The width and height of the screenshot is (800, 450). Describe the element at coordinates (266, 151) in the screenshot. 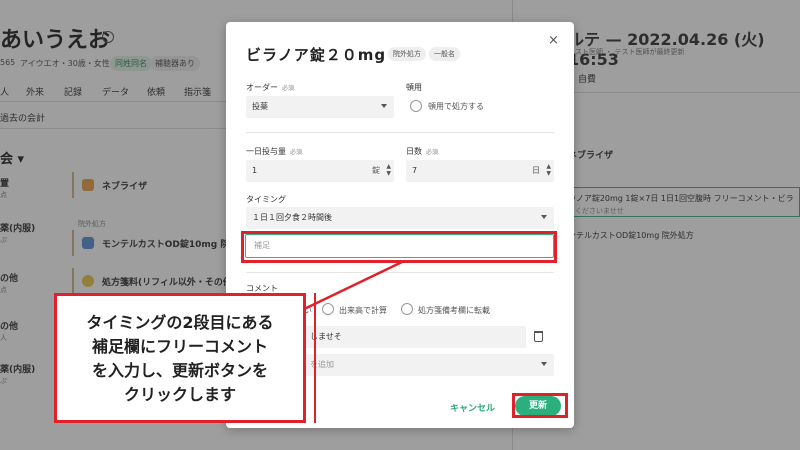

I see `daily-dose-label-text: 一日投与量` at that location.